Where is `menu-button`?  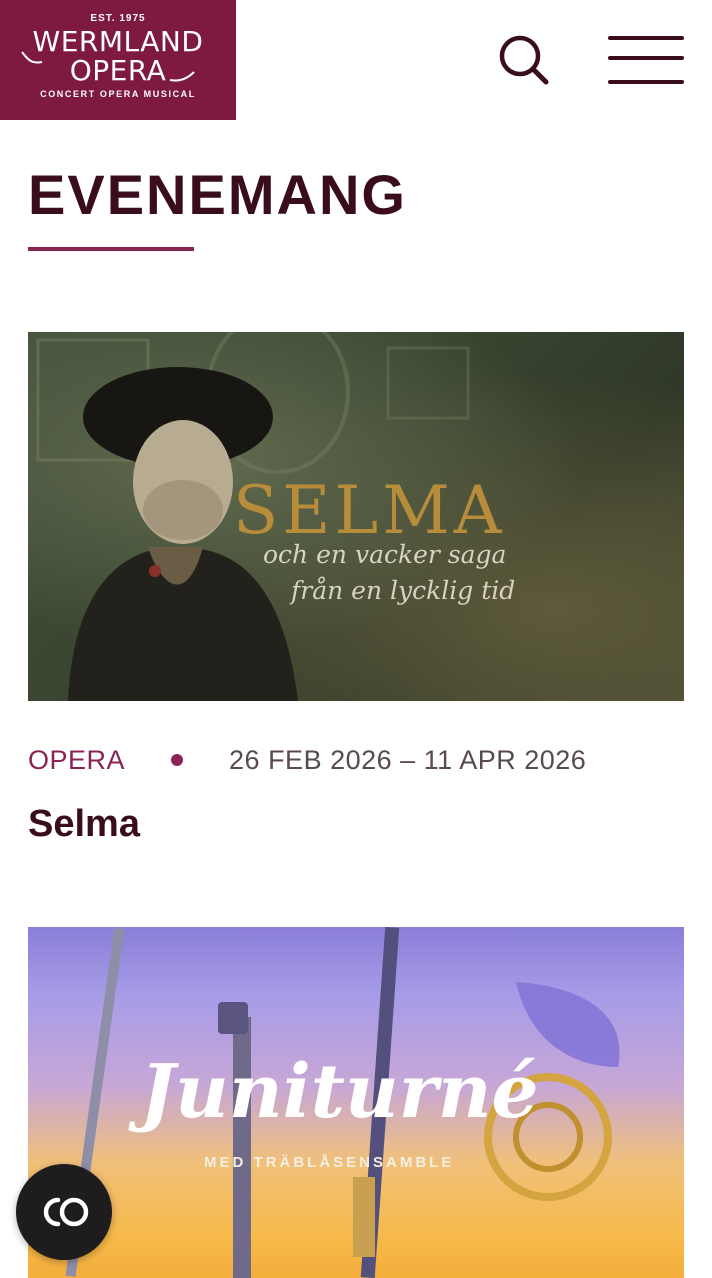 menu-button is located at coordinates (646, 60).